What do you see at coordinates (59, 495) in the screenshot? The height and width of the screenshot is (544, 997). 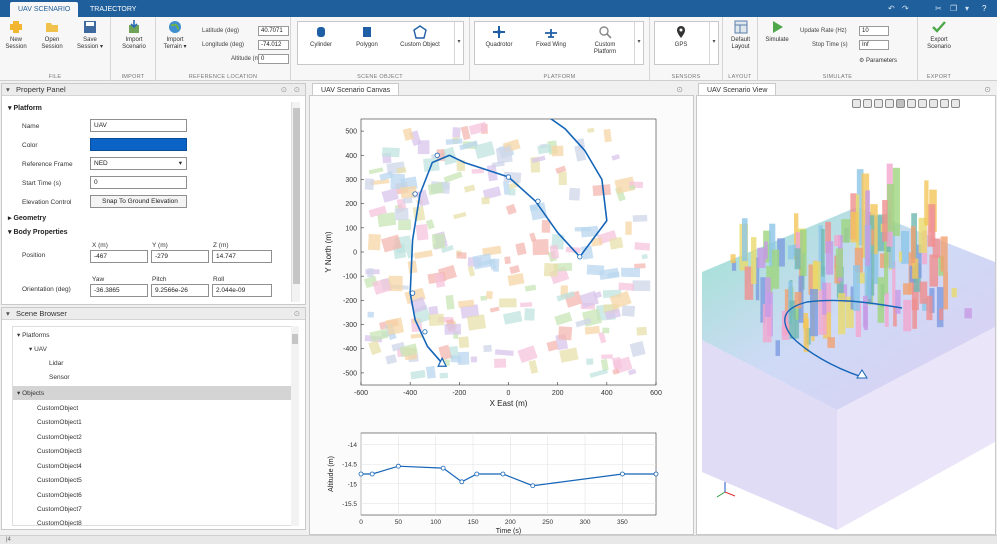 I see `tree-item-customobject6: CustomObject6` at bounding box center [59, 495].